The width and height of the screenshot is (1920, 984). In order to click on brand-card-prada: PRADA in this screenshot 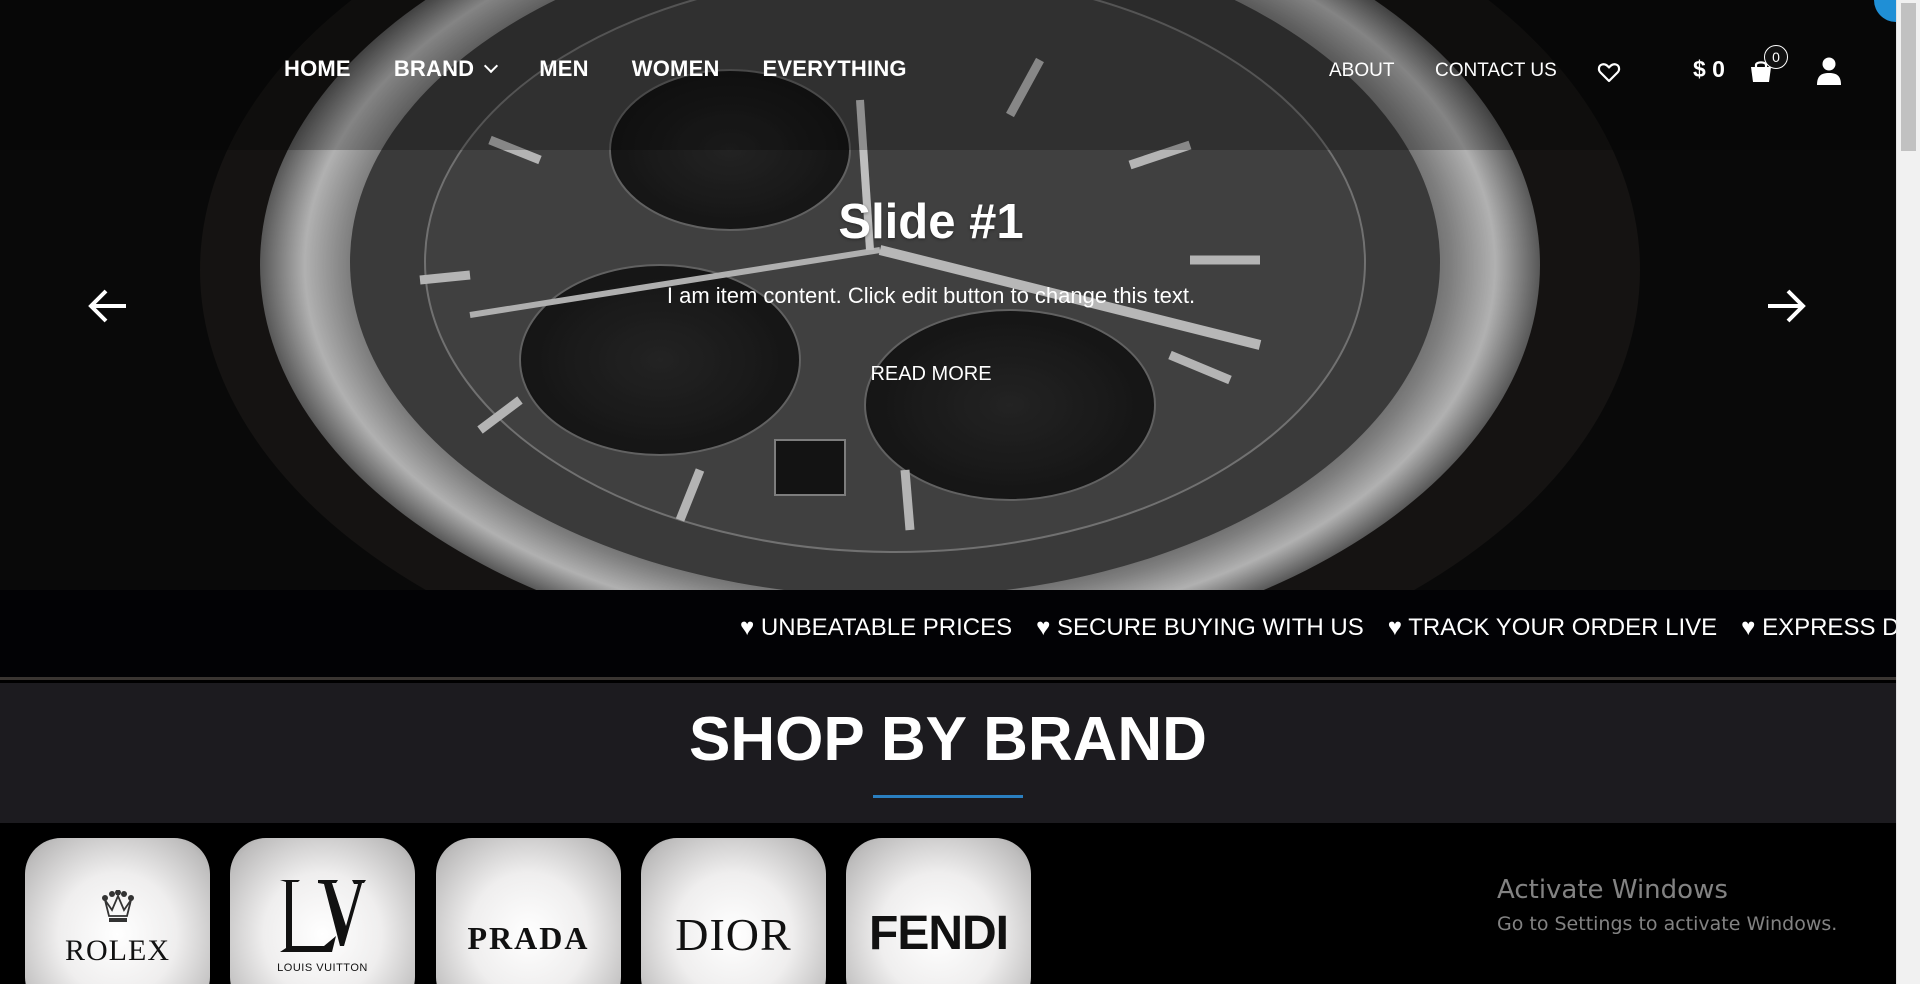, I will do `click(528, 911)`.